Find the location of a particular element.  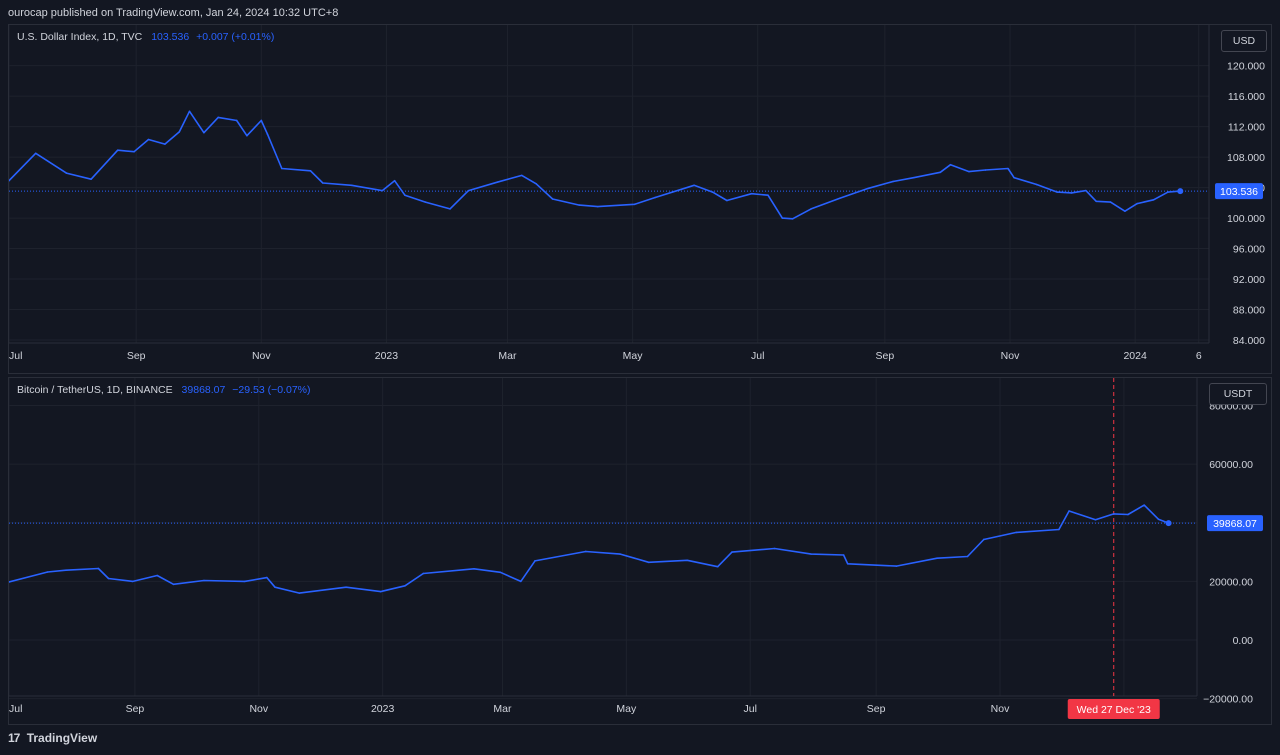

btc-currency-button: USDT is located at coordinates (1238, 394).